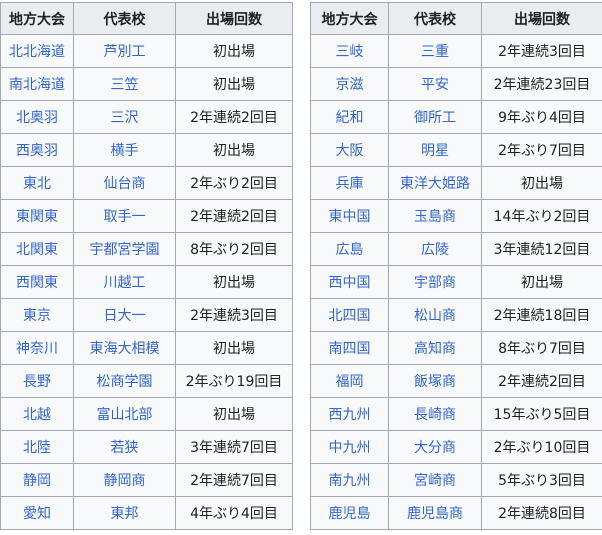 This screenshot has height=535, width=602. I want to click on table-row: 愛知 東邦 4年ぶり4回目, so click(146, 513).